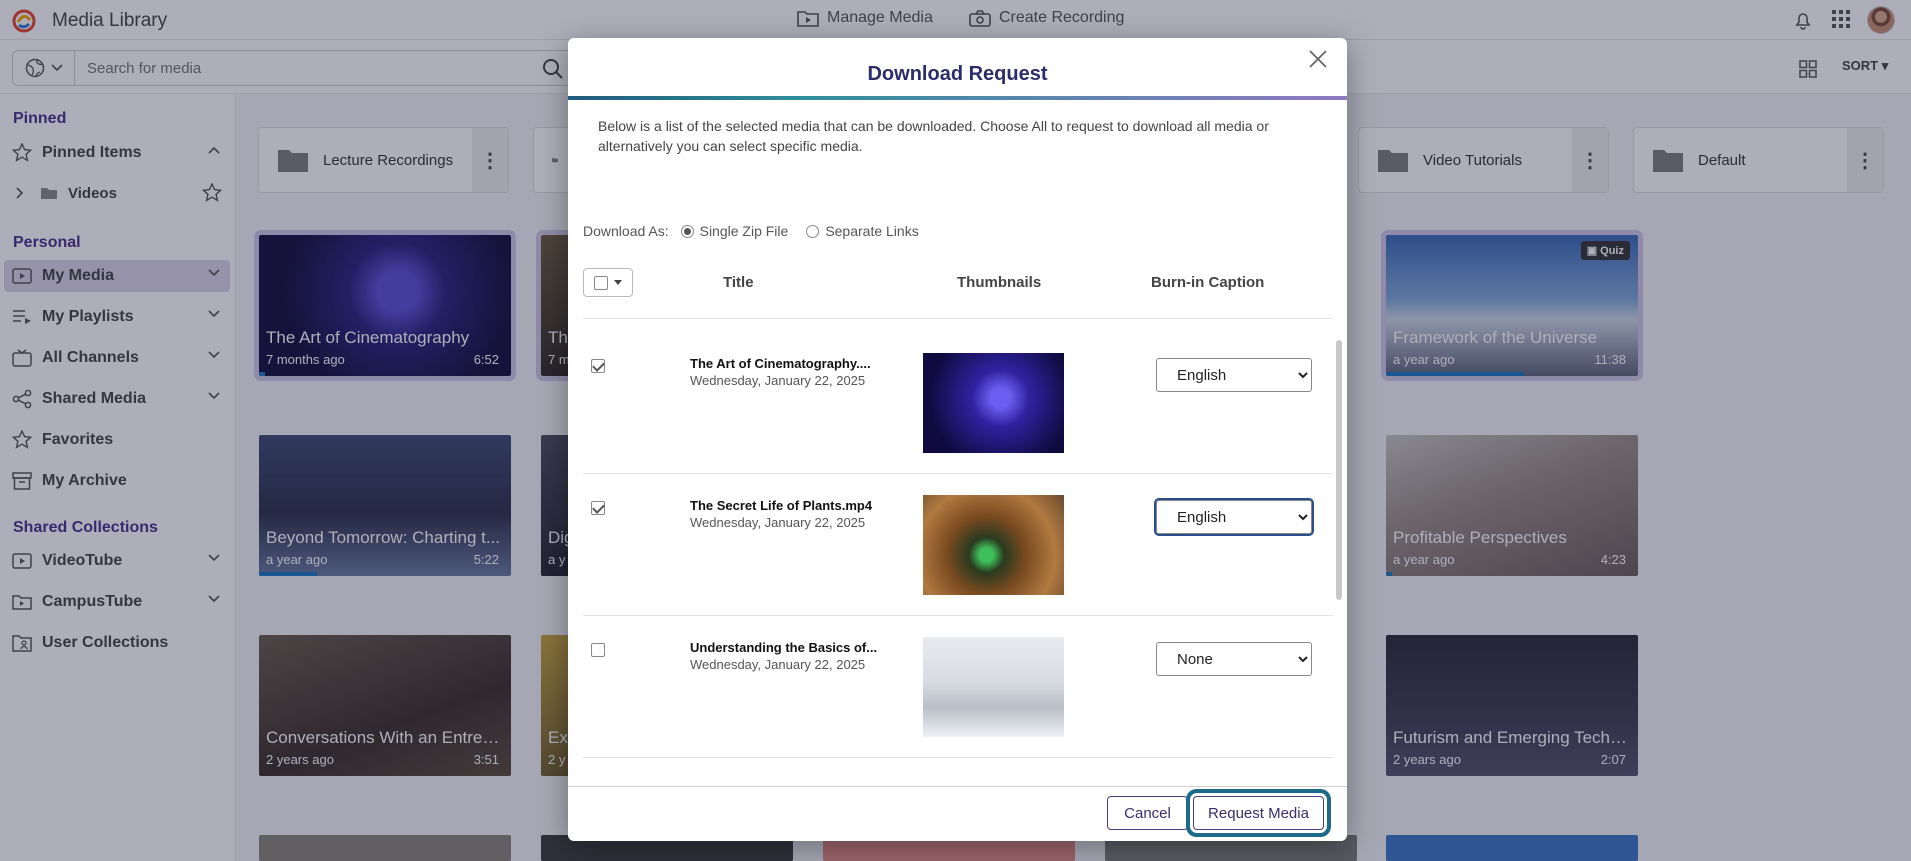 This screenshot has width=1911, height=861. Describe the element at coordinates (618, 282) in the screenshot. I see `caret-down-icon` at that location.